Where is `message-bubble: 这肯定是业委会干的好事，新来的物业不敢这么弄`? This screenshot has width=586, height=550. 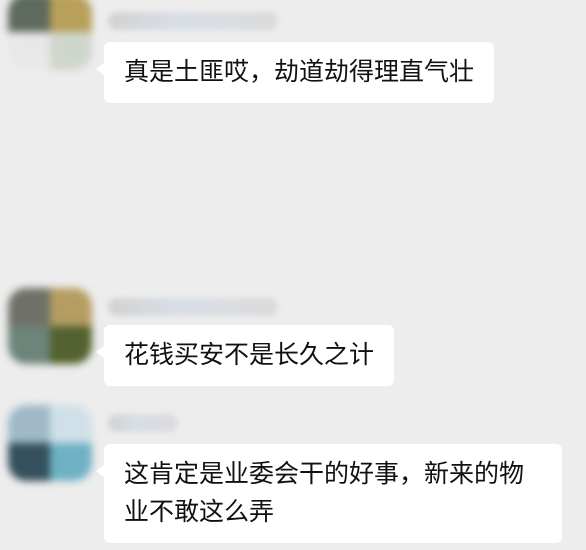 message-bubble: 这肯定是业委会干的好事，新来的物业不敢这么弄 is located at coordinates (329, 493).